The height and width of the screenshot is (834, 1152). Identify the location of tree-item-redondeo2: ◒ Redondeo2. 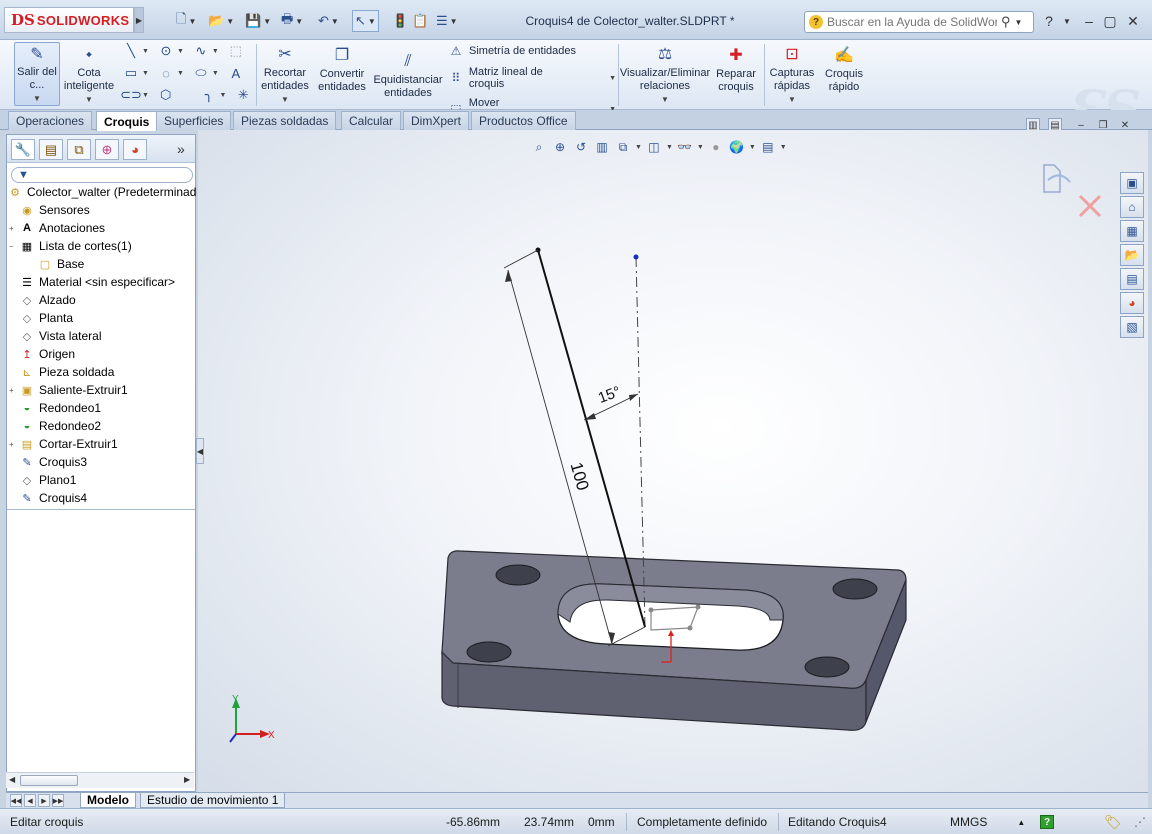
(102, 426).